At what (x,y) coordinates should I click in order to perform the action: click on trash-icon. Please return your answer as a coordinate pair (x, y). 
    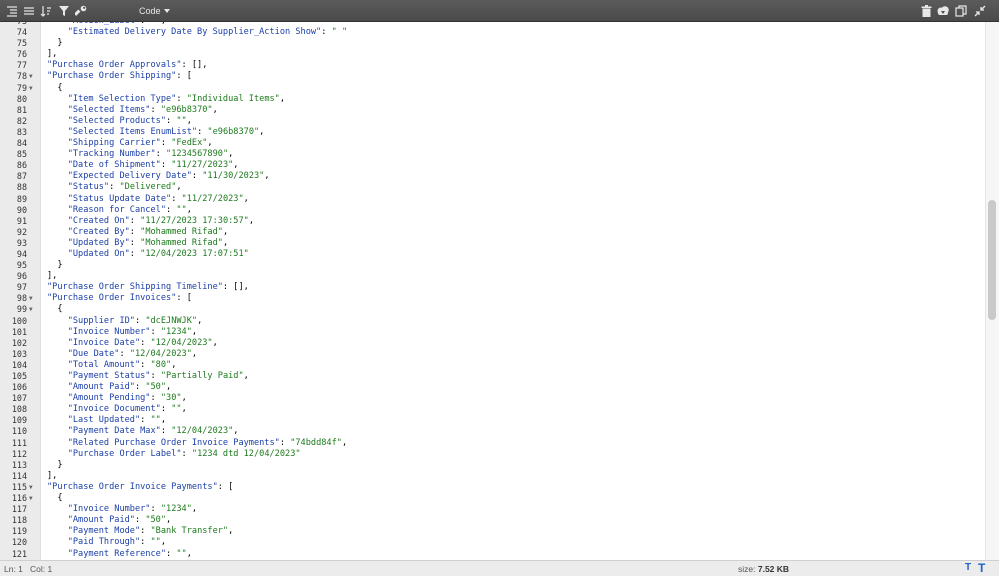
    Looking at the image, I should click on (926, 11).